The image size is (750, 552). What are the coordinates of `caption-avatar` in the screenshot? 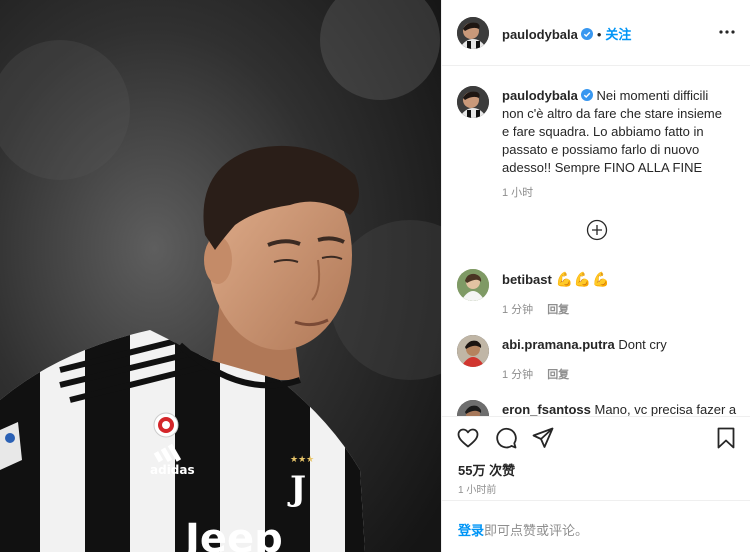 It's located at (473, 102).